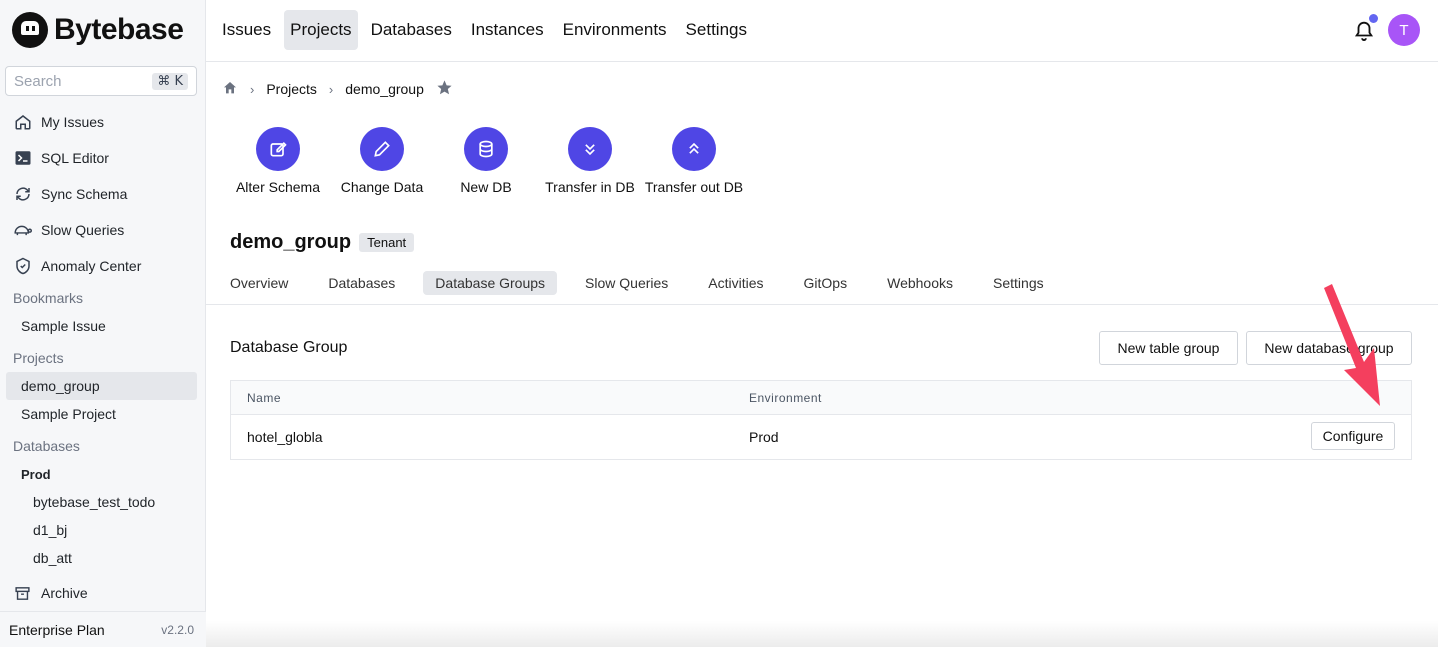 This screenshot has width=1438, height=647. What do you see at coordinates (626, 283) in the screenshot?
I see `tab-slow-queries: Slow Queries` at bounding box center [626, 283].